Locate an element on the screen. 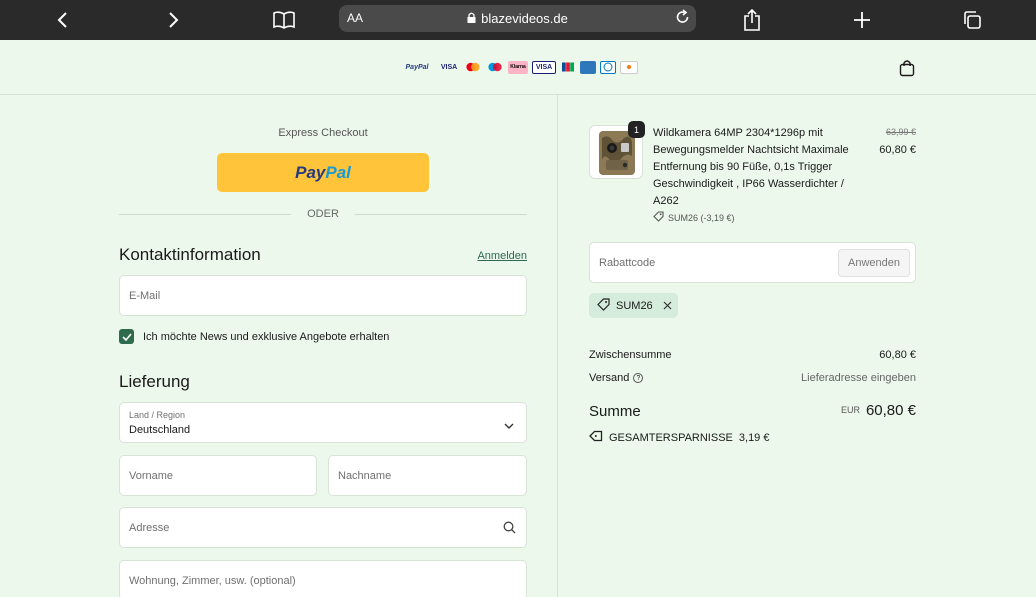  total-savings: GESAMTERSPARNISSE 3,19 € is located at coordinates (679, 437).